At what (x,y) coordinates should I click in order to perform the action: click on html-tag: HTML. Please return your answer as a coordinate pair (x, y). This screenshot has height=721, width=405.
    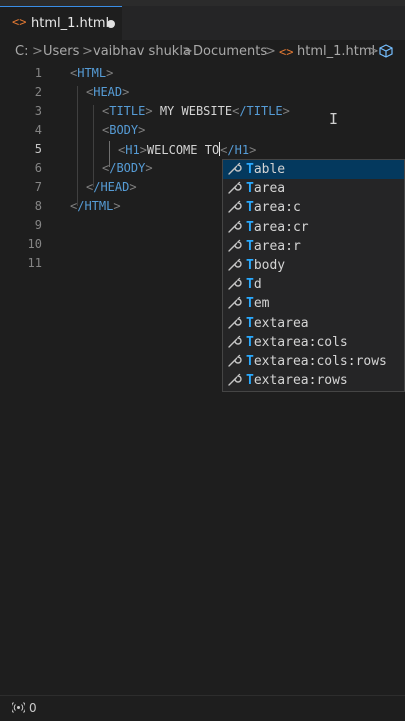
    Looking at the image, I should click on (92, 73).